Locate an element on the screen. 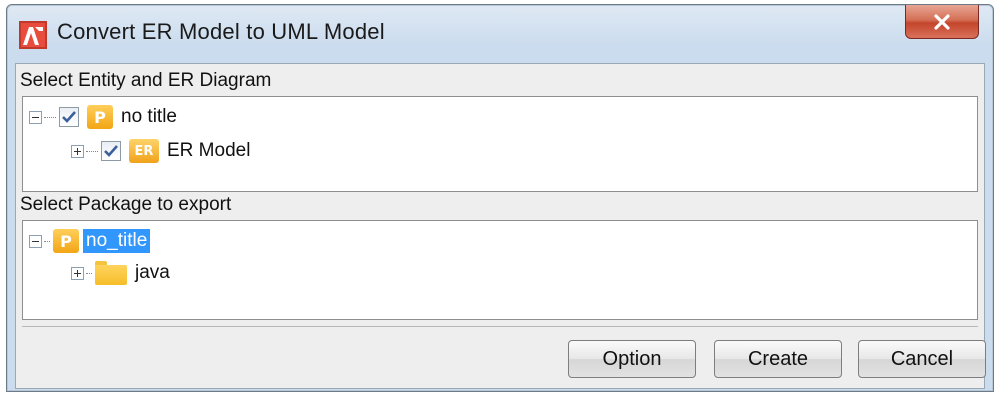  folder-icon is located at coordinates (111, 273).